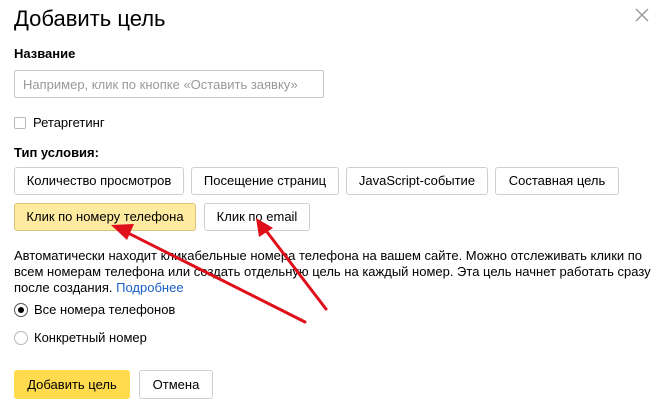 This screenshot has height=416, width=672. I want to click on add-goal-button: Добавить цель, so click(72, 384).